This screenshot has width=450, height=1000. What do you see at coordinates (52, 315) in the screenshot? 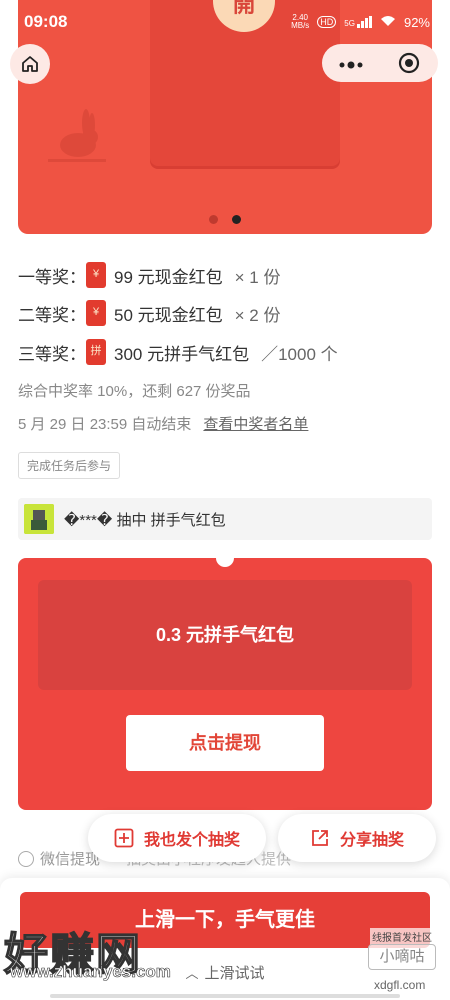
I see `prize-level: 二等奖：` at bounding box center [52, 315].